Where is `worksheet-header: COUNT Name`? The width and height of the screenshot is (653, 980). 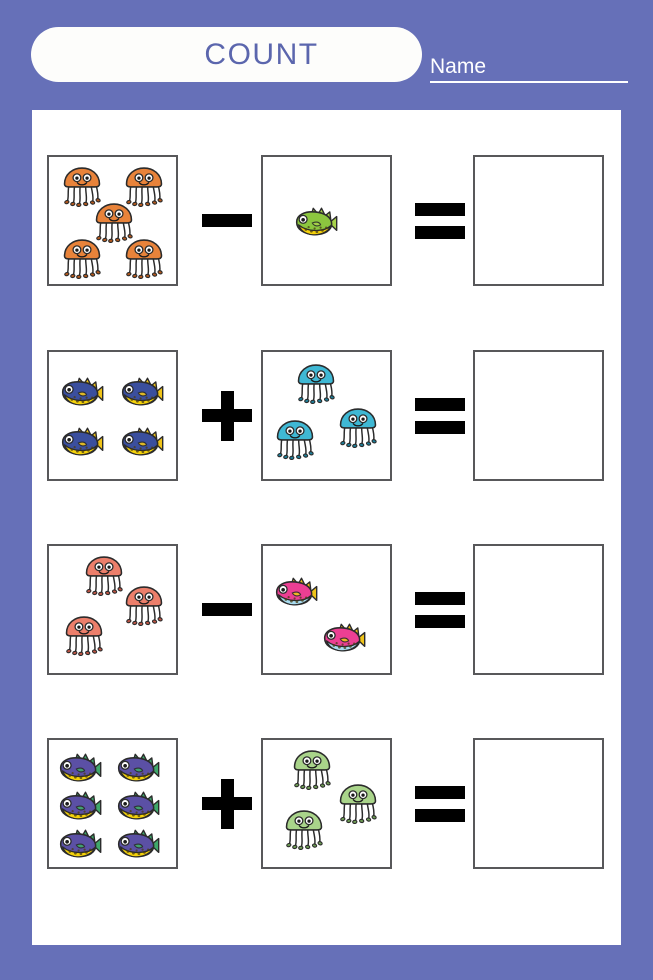 worksheet-header: COUNT Name is located at coordinates (326, 55).